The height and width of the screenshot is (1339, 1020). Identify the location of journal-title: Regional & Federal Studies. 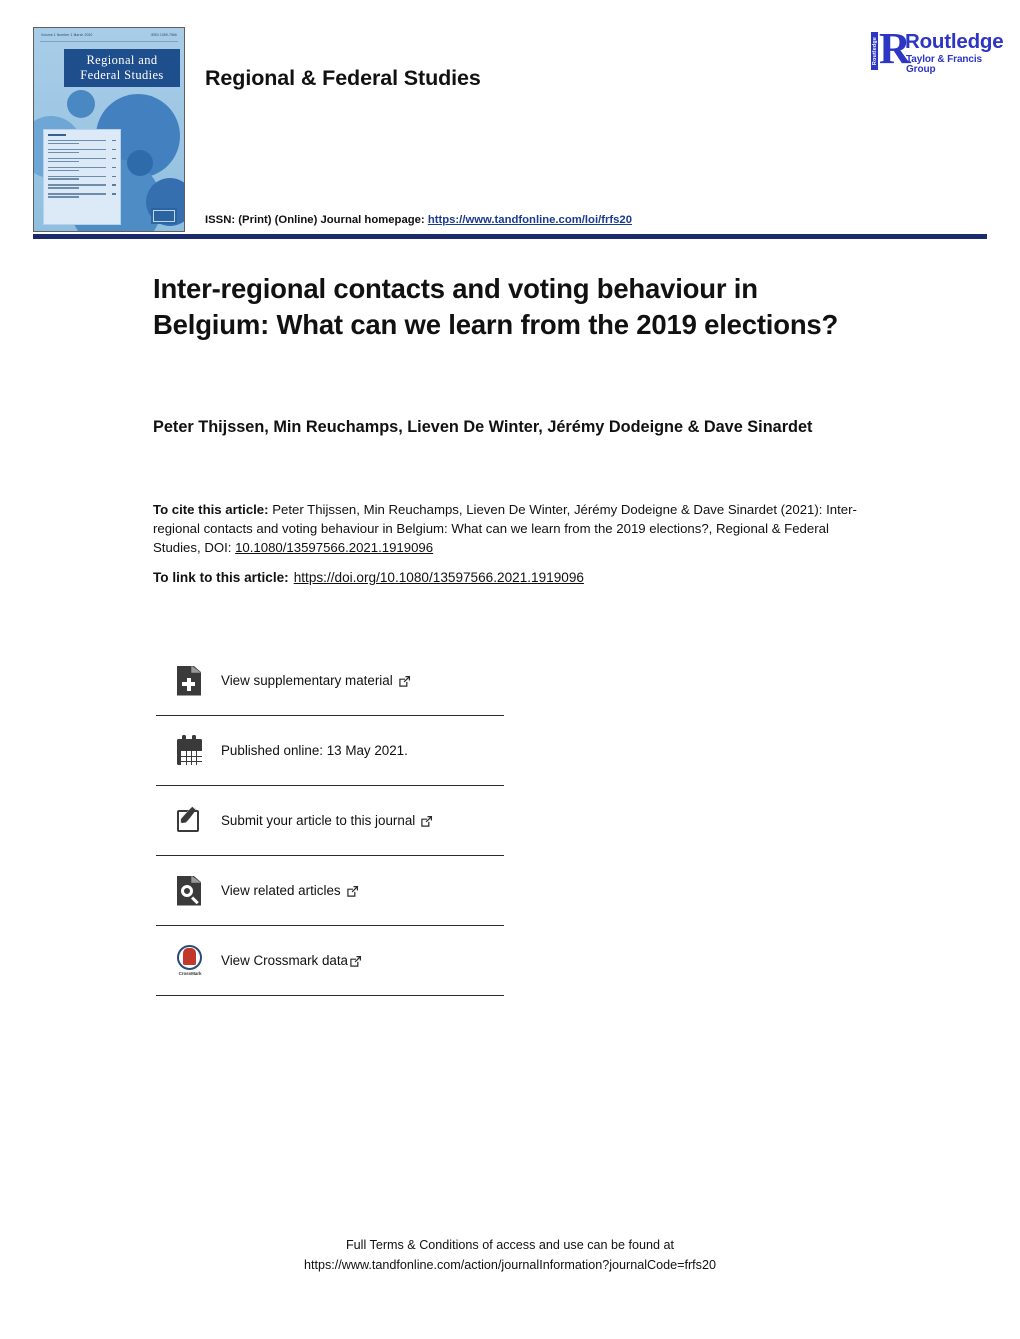
(343, 78).